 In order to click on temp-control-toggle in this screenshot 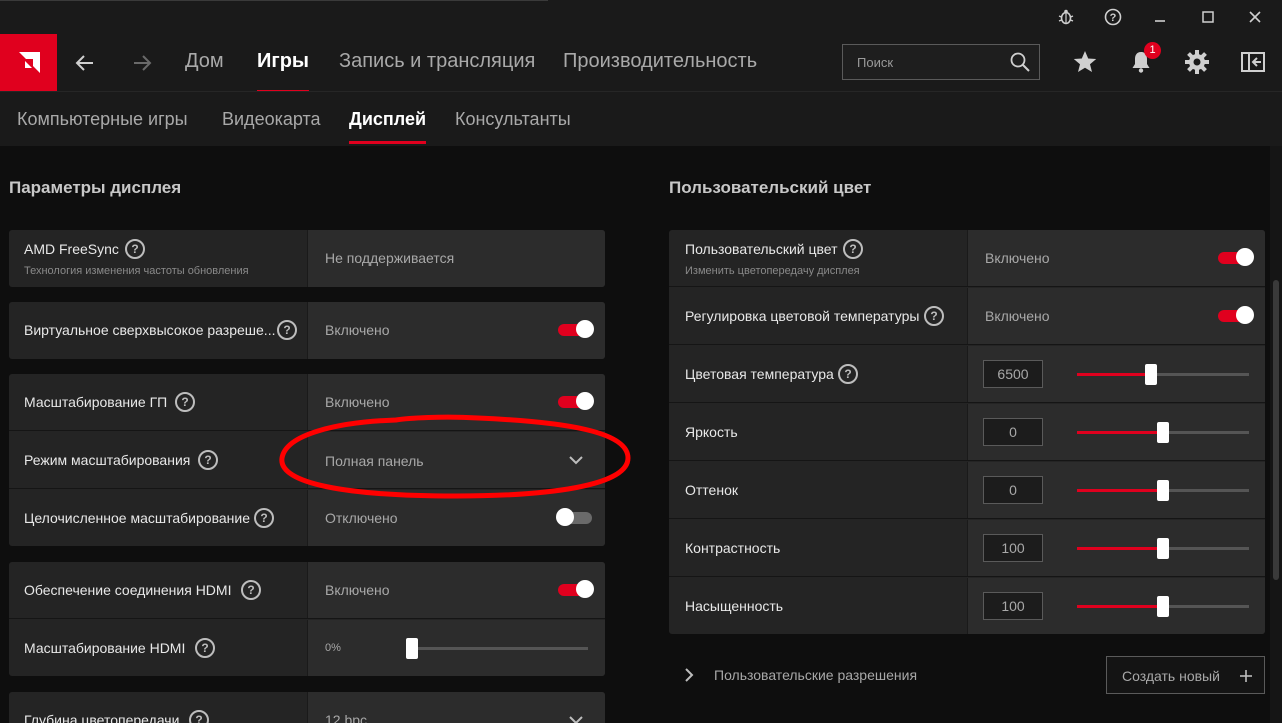, I will do `click(1236, 315)`.